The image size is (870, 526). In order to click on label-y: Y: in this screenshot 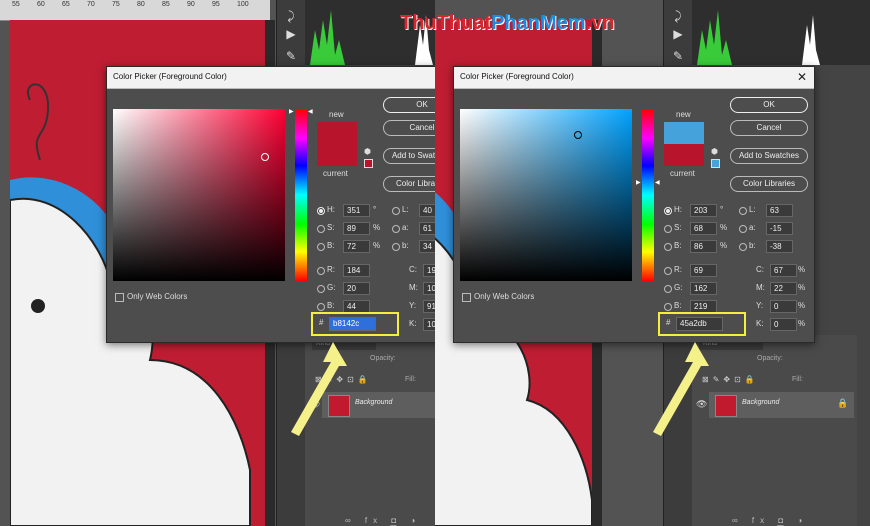, I will do `click(760, 305)`.